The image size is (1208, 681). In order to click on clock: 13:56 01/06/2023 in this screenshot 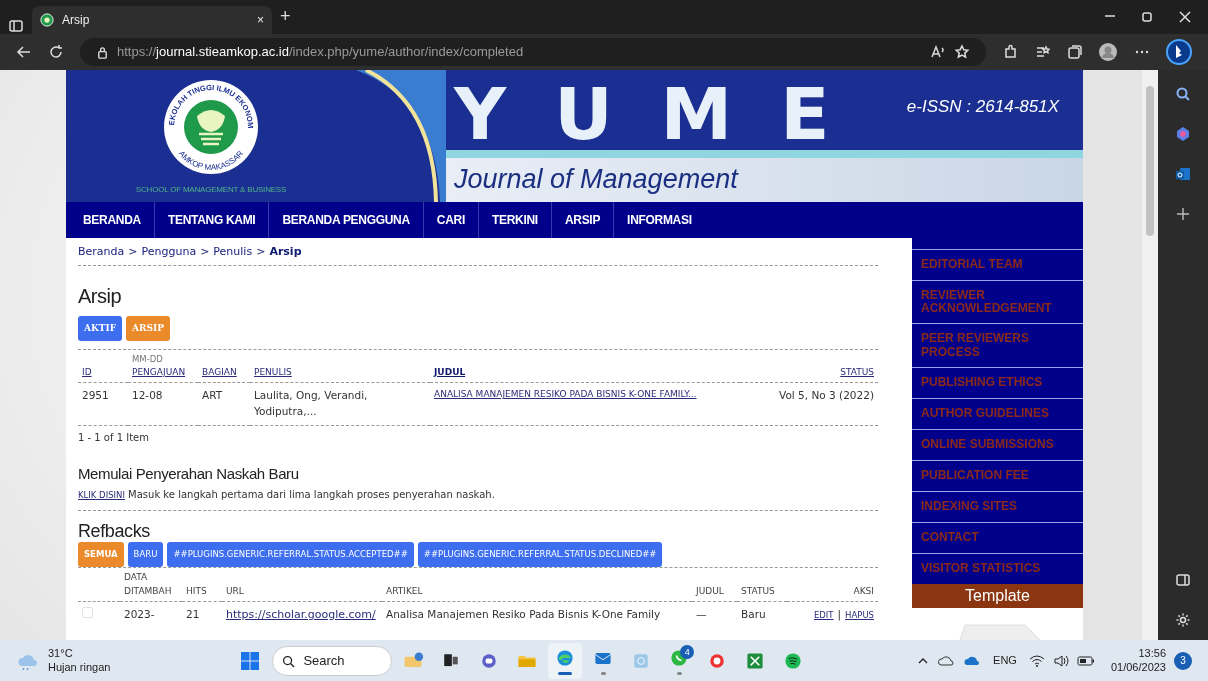, I will do `click(1138, 660)`.